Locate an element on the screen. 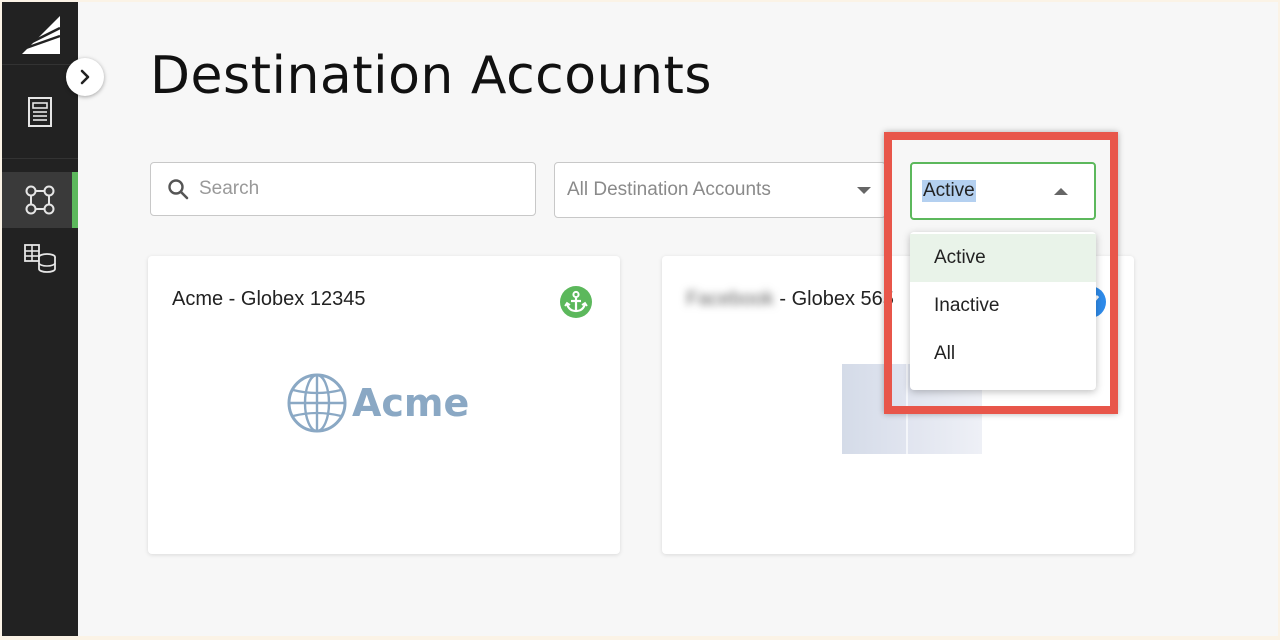 The height and width of the screenshot is (640, 1280). status-option-inactive: Inactive is located at coordinates (1003, 306).